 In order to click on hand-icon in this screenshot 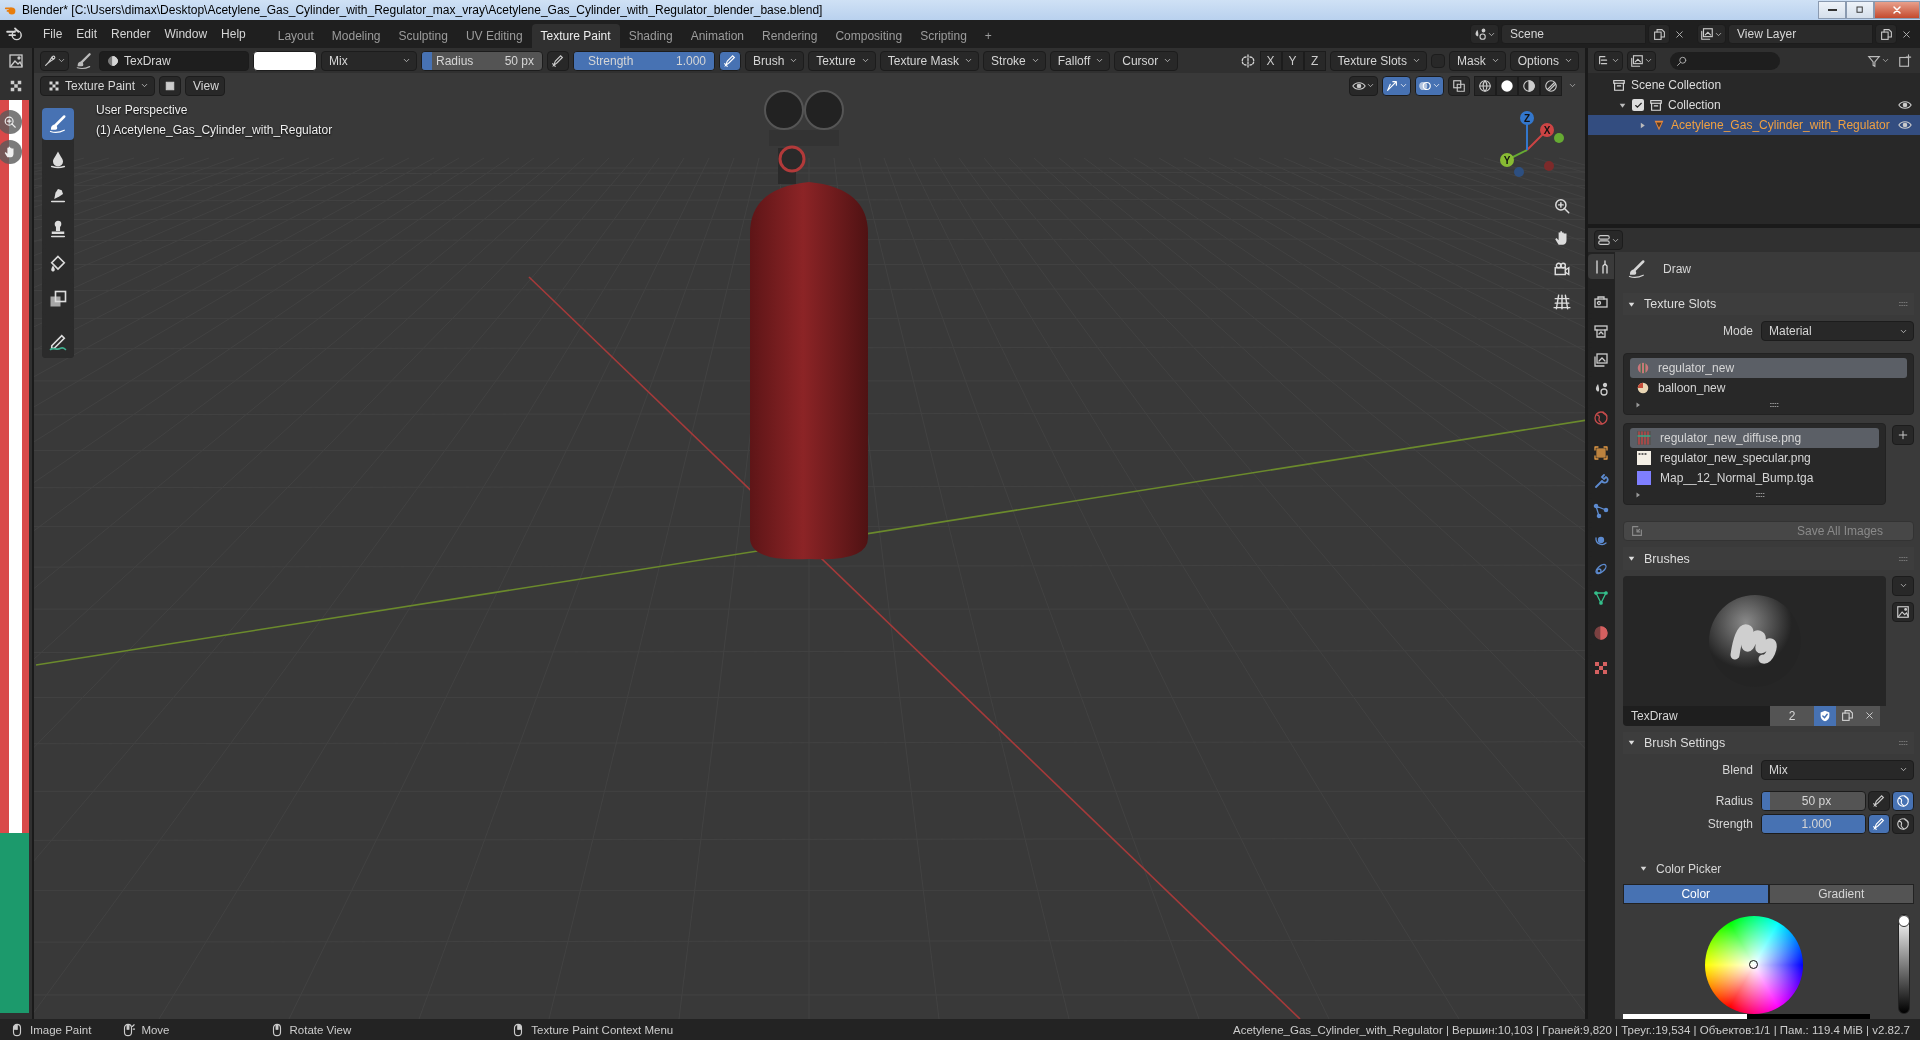, I will do `click(10, 152)`.